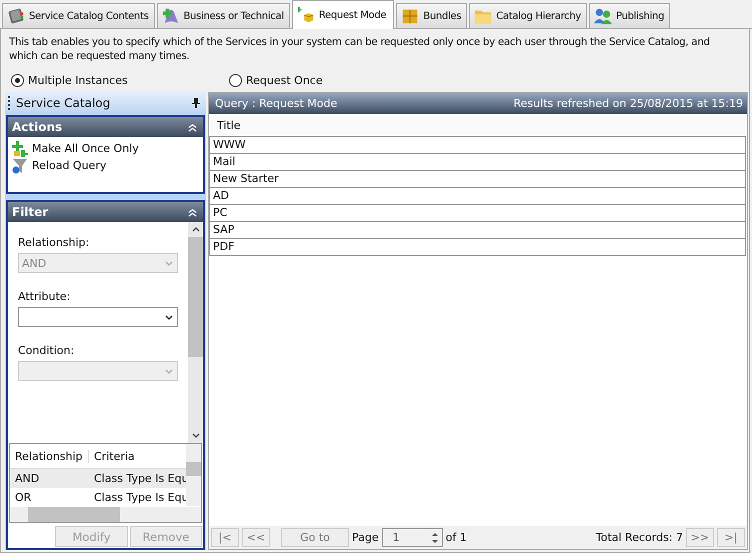 This screenshot has width=752, height=553. Describe the element at coordinates (105, 212) in the screenshot. I see `section-header: Filter` at that location.